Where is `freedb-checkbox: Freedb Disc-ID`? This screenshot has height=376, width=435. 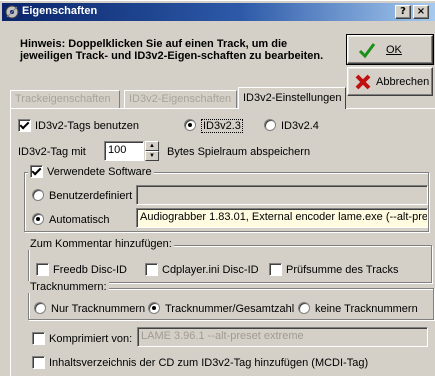 freedb-checkbox: Freedb Disc-ID is located at coordinates (81, 269).